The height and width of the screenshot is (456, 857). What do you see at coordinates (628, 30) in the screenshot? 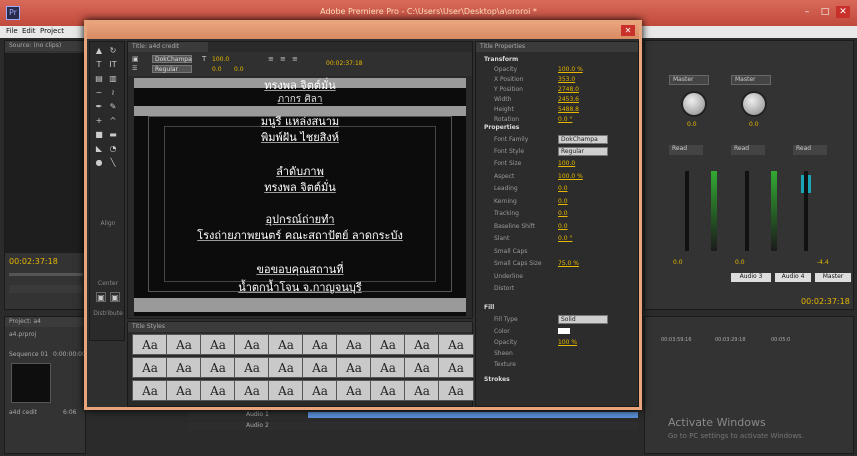
I see `dialog-close-icon: ✕` at bounding box center [628, 30].